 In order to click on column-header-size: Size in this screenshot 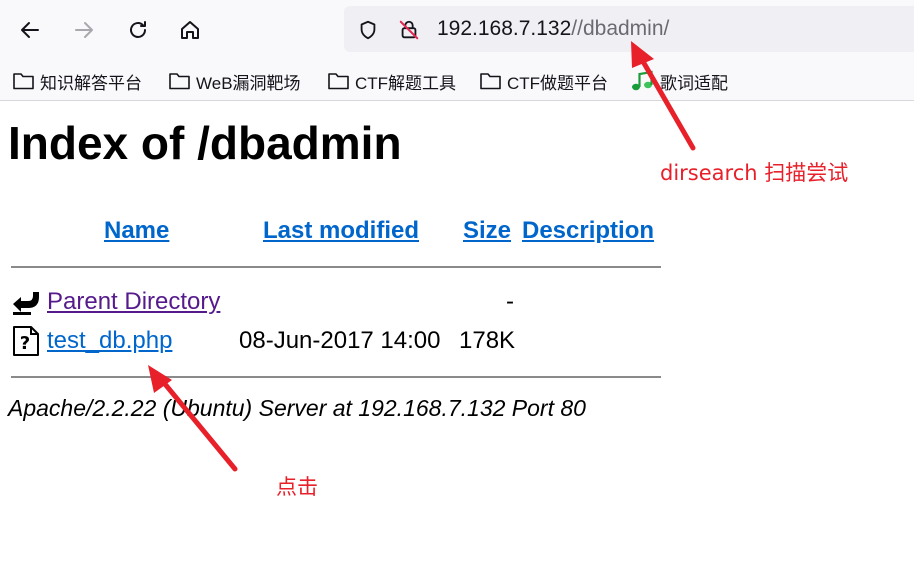, I will do `click(487, 231)`.